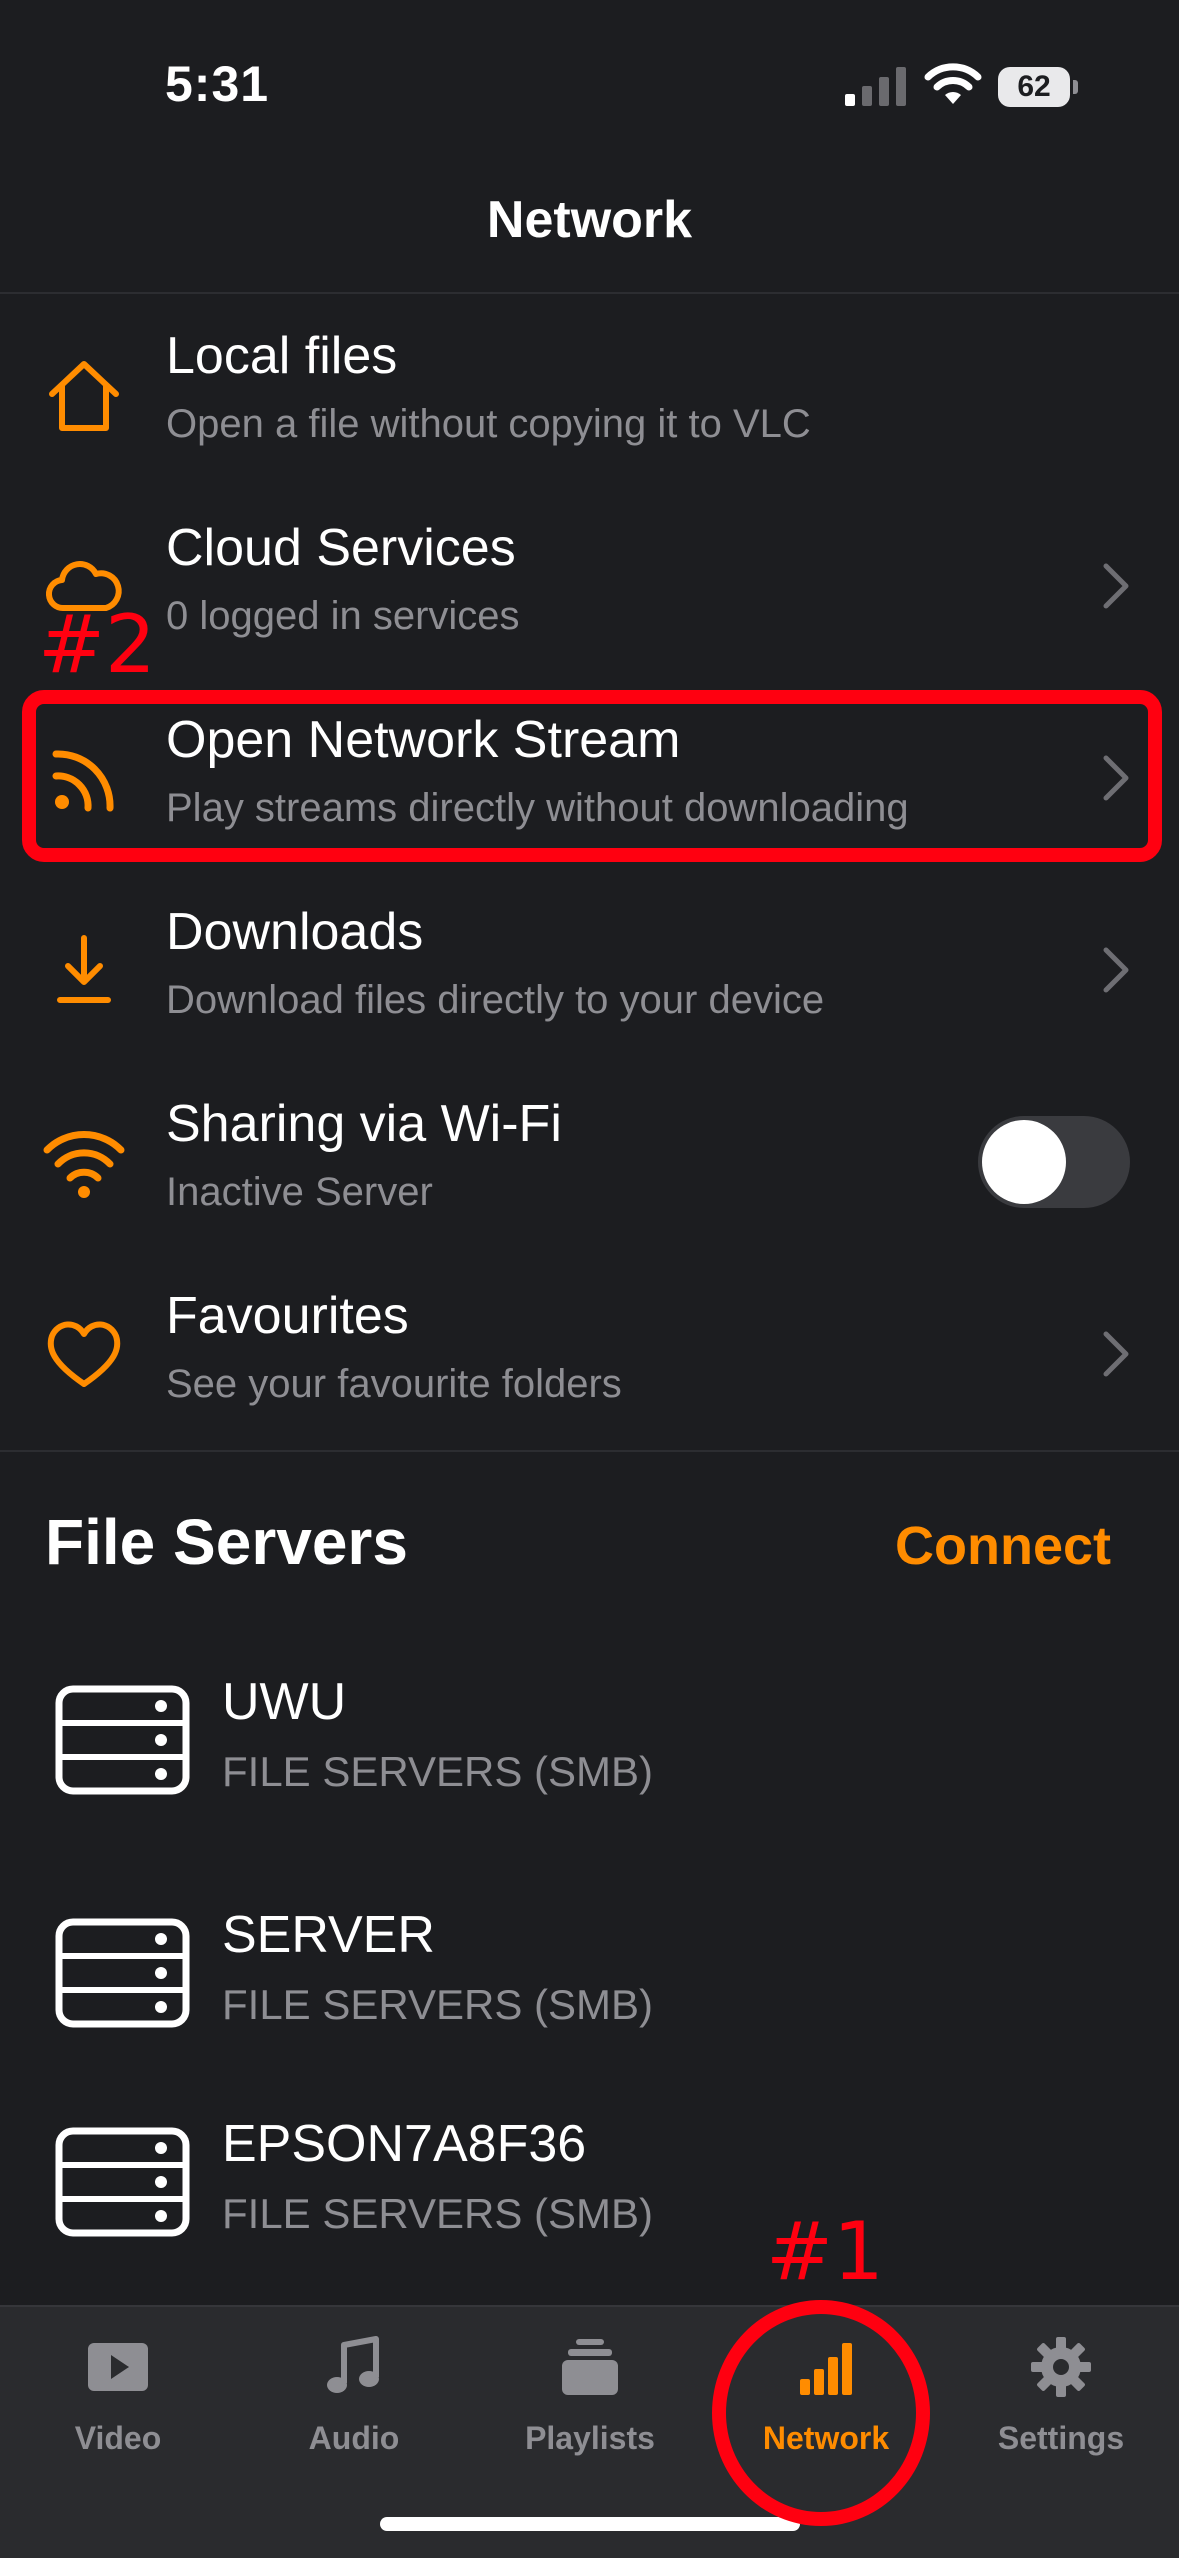  What do you see at coordinates (589, 1164) in the screenshot?
I see `menu-item-sharing-wifi: Sharing via Wi-Fi Inactive Server` at bounding box center [589, 1164].